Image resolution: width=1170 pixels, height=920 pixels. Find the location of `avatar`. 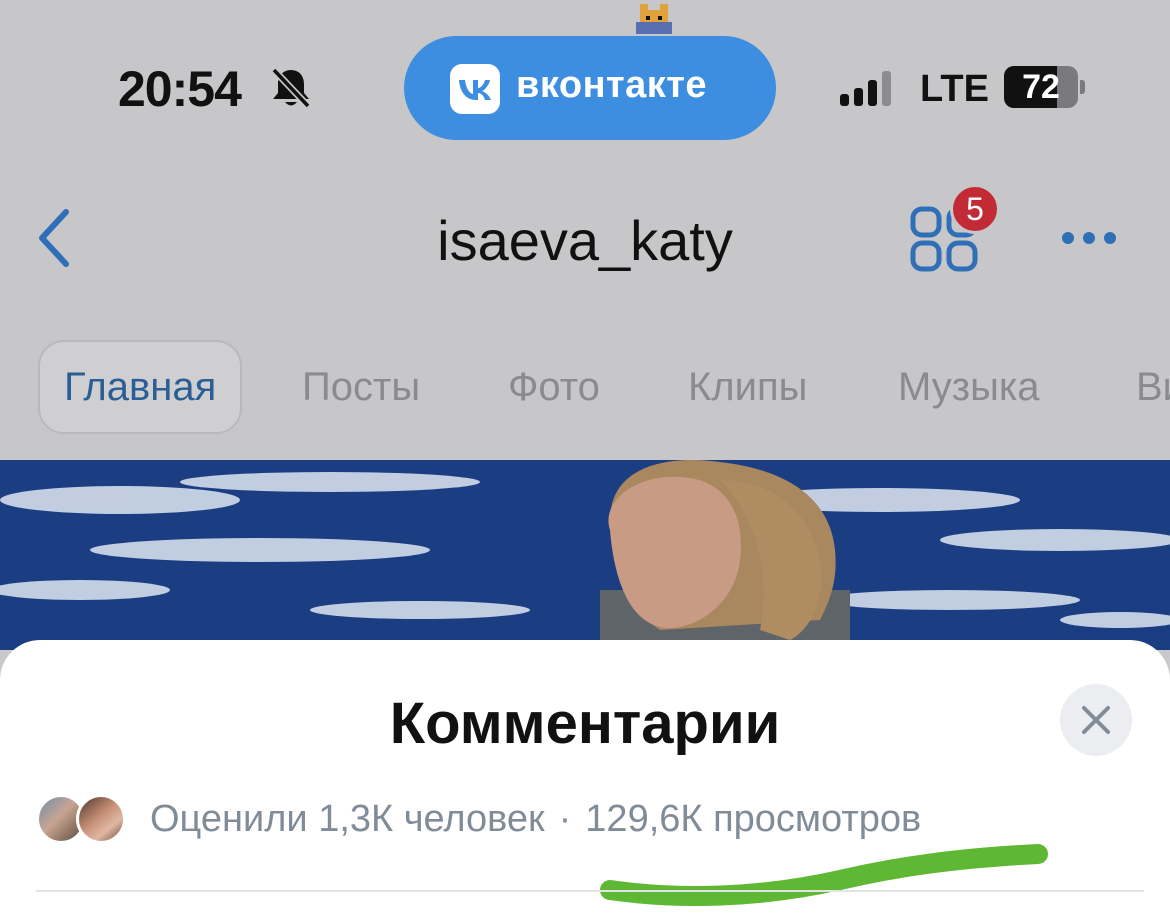

avatar is located at coordinates (101, 819).